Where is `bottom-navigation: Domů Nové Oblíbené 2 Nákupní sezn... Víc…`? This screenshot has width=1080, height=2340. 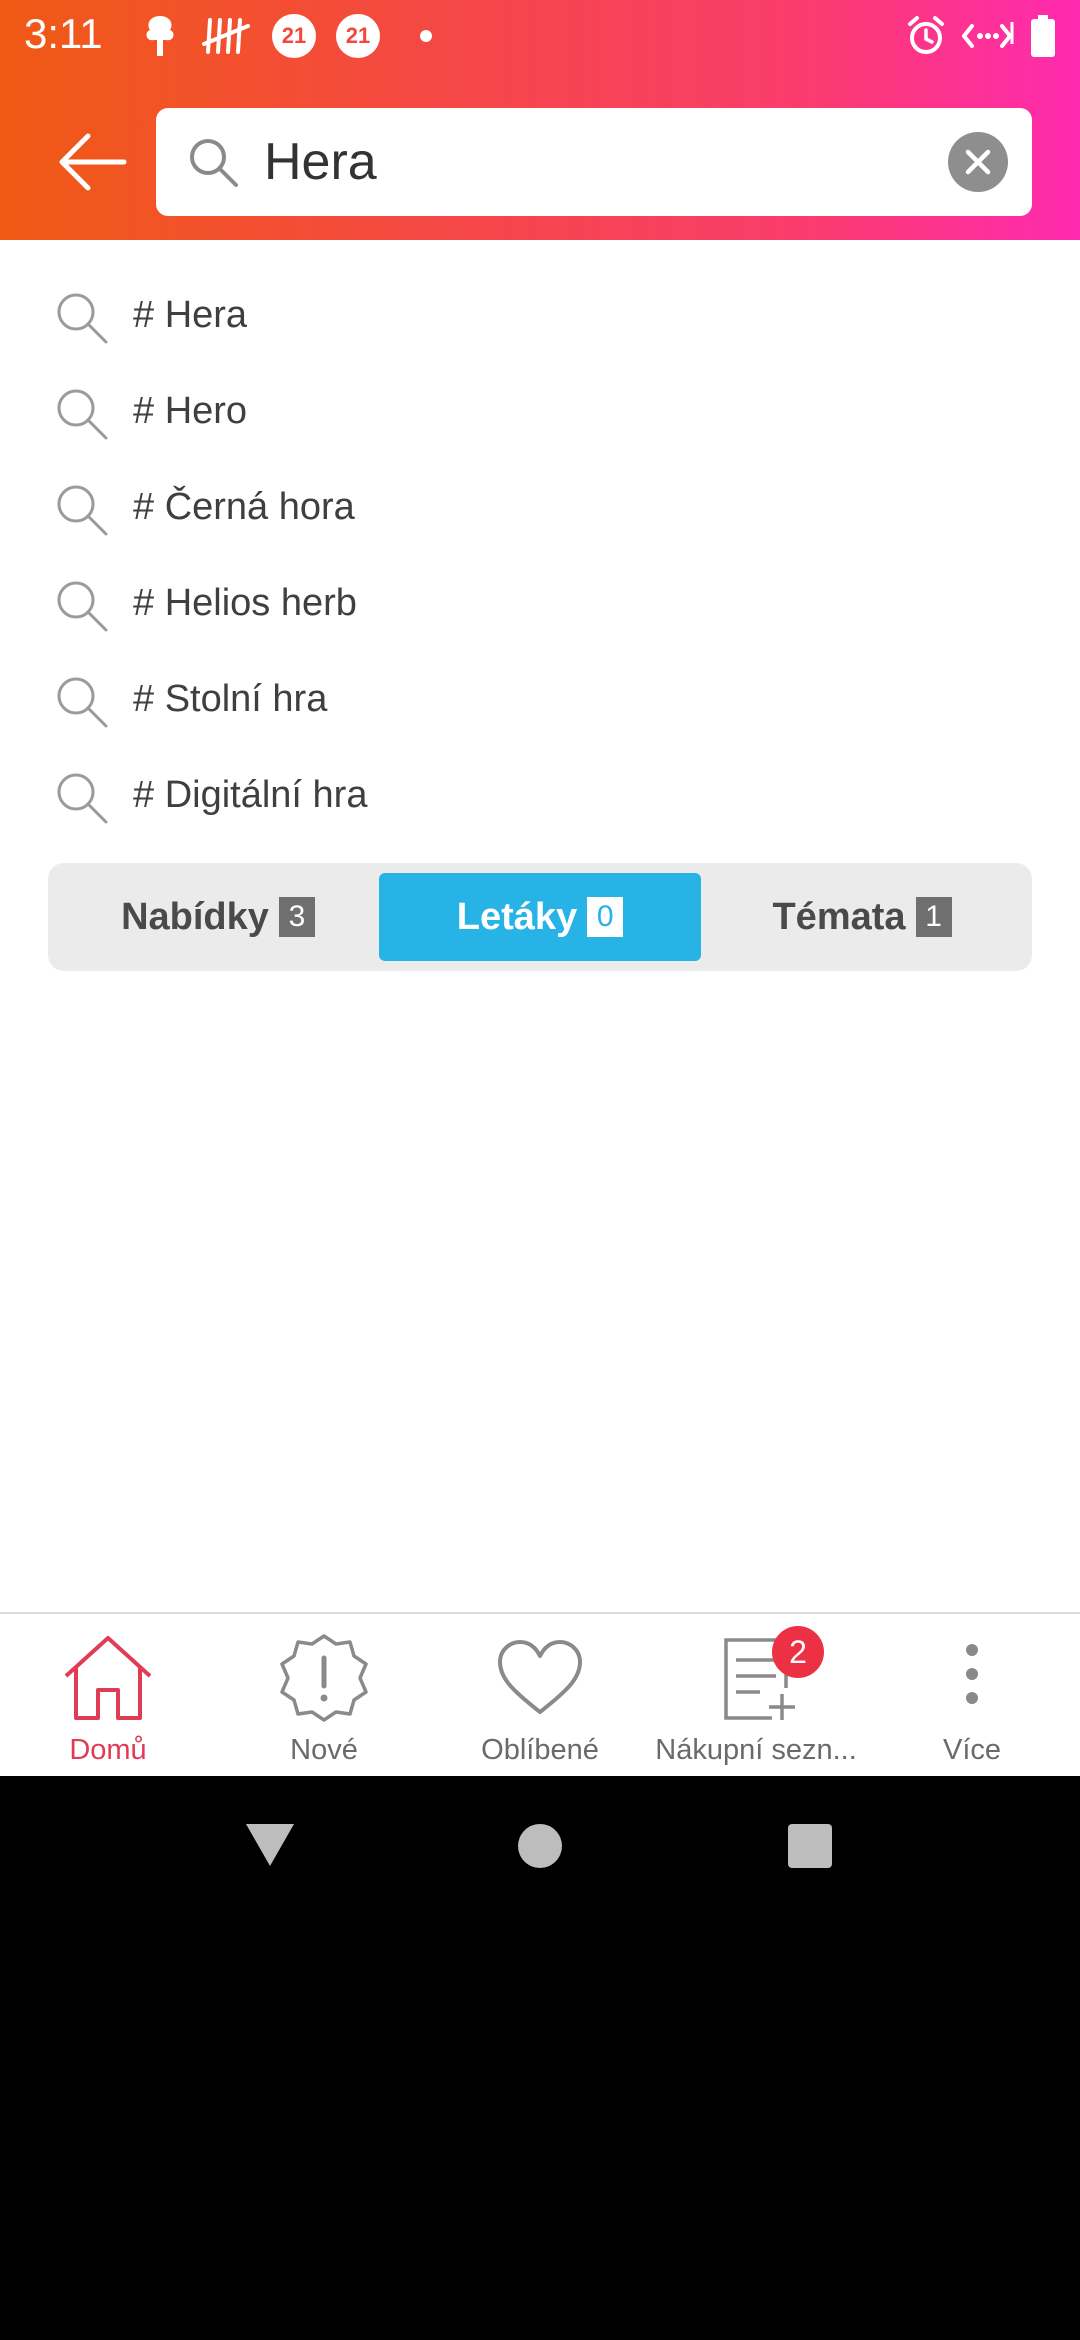
bottom-navigation: Domů Nové Oblíbené 2 Nákupní sezn... Víc… is located at coordinates (540, 1694).